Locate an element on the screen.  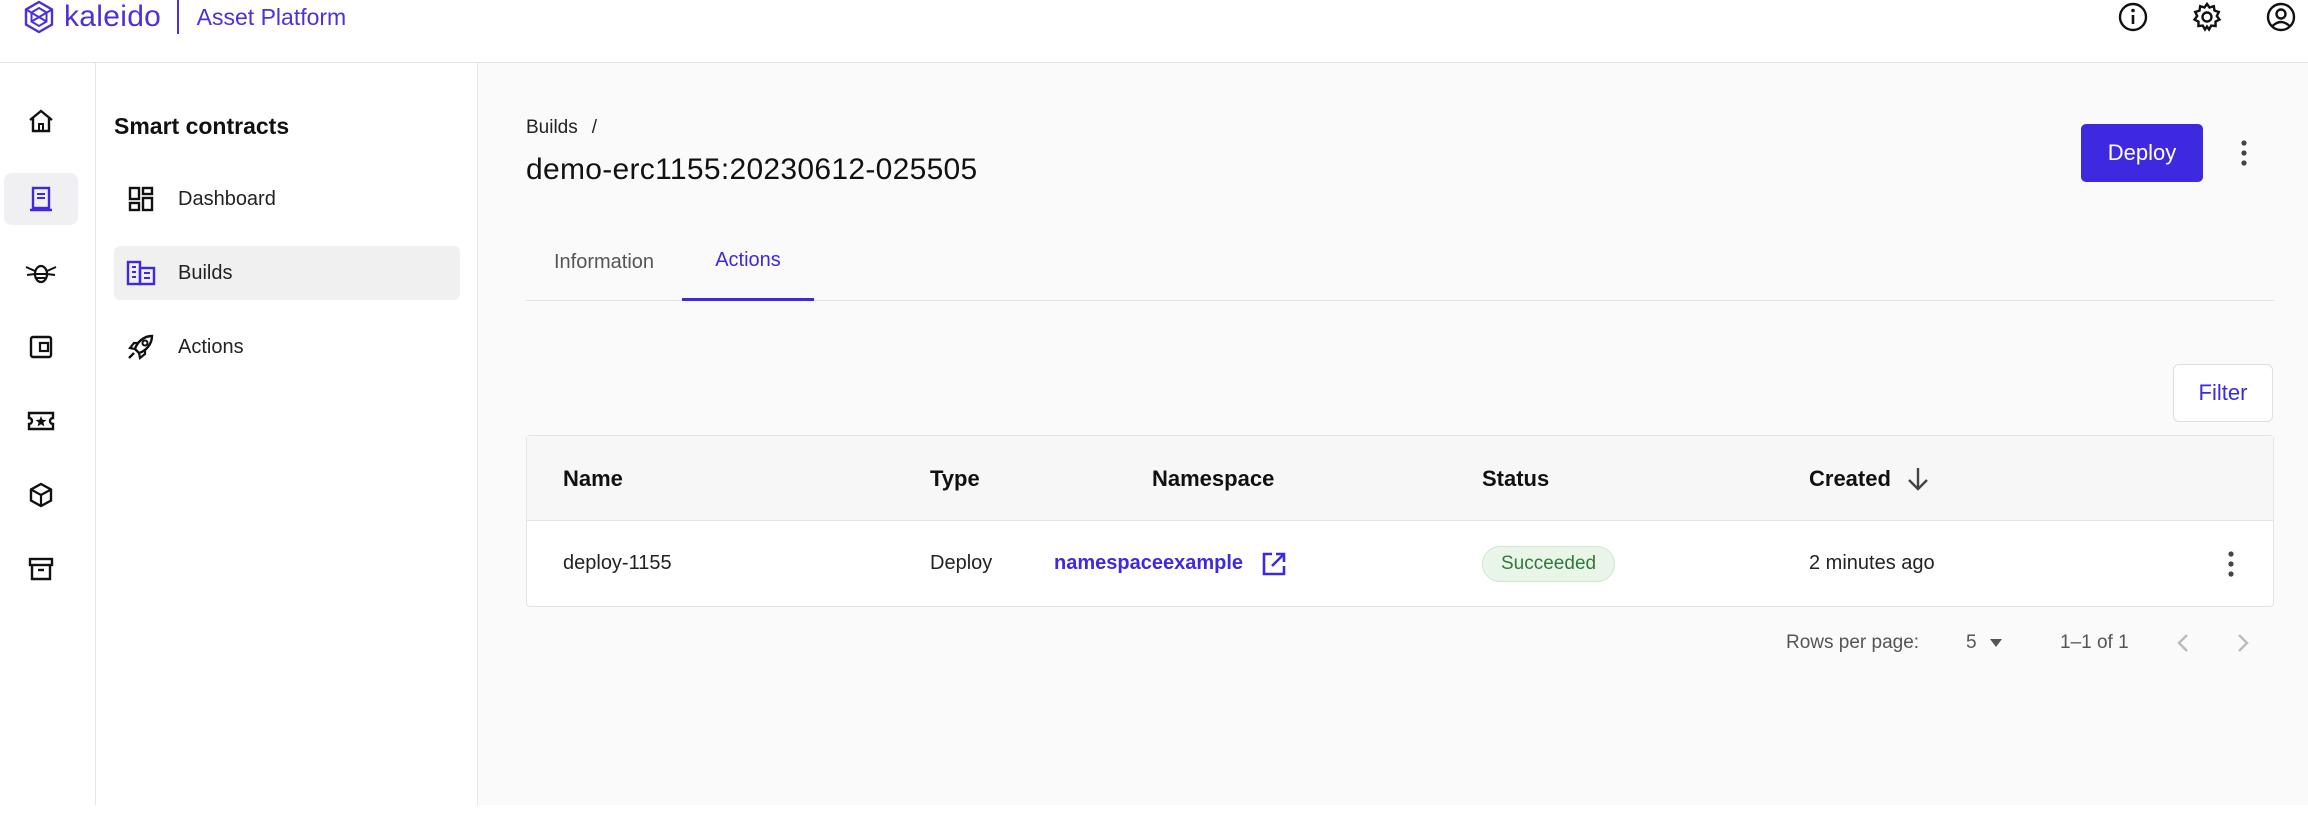
tabs: Information Actions is located at coordinates (1400, 262).